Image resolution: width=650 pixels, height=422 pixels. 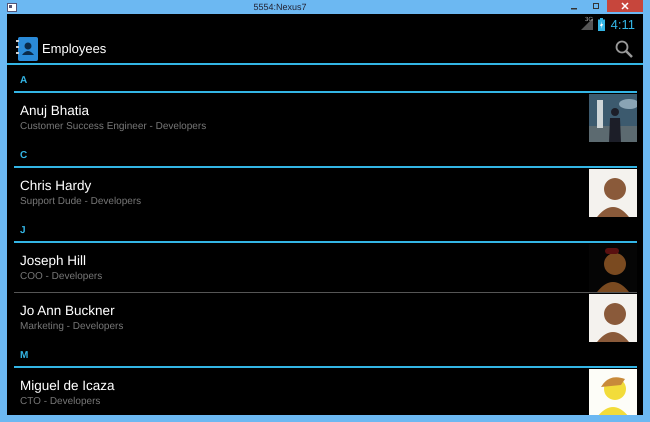 What do you see at coordinates (60, 401) in the screenshot?
I see `employee-role: CTO - Developers` at bounding box center [60, 401].